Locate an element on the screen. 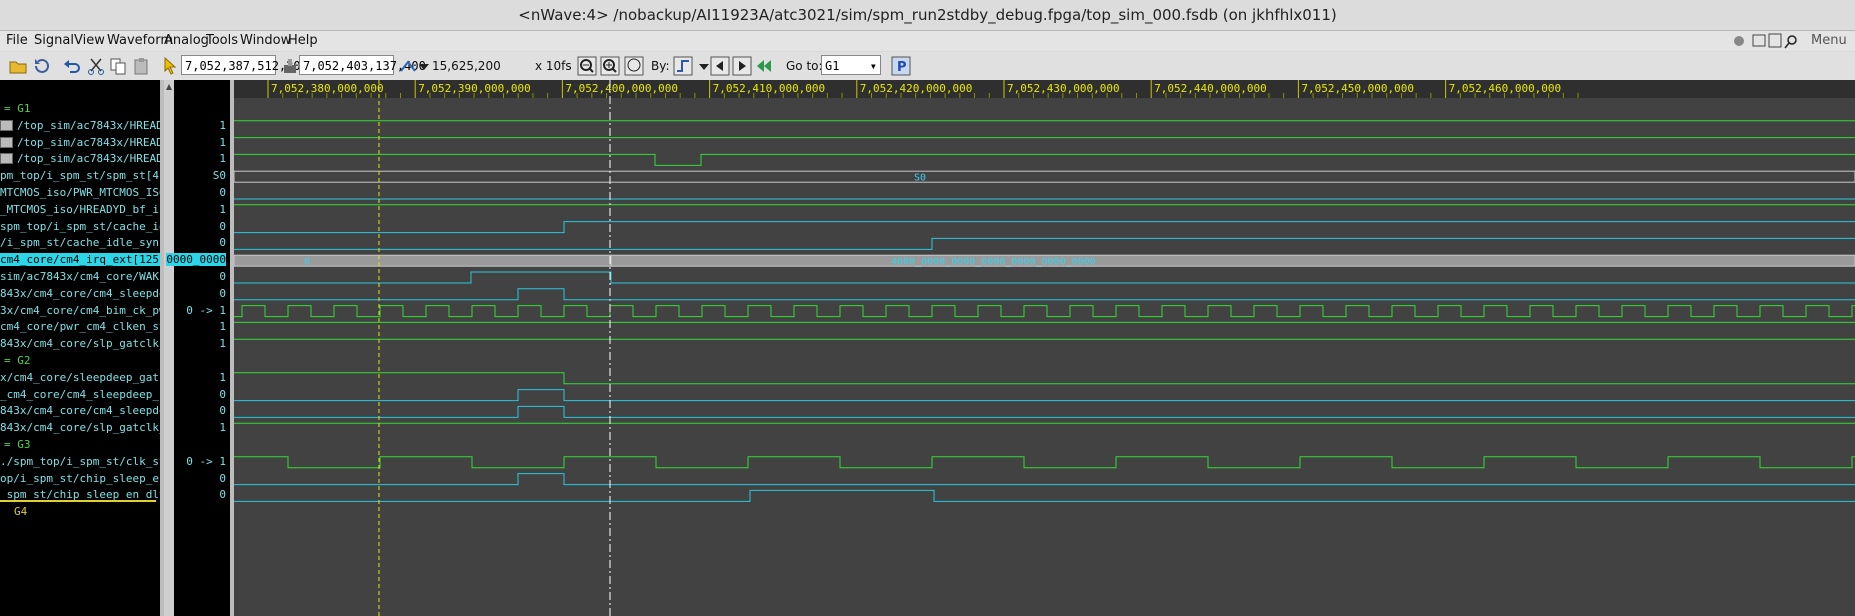  reload-icon is located at coordinates (42, 66).